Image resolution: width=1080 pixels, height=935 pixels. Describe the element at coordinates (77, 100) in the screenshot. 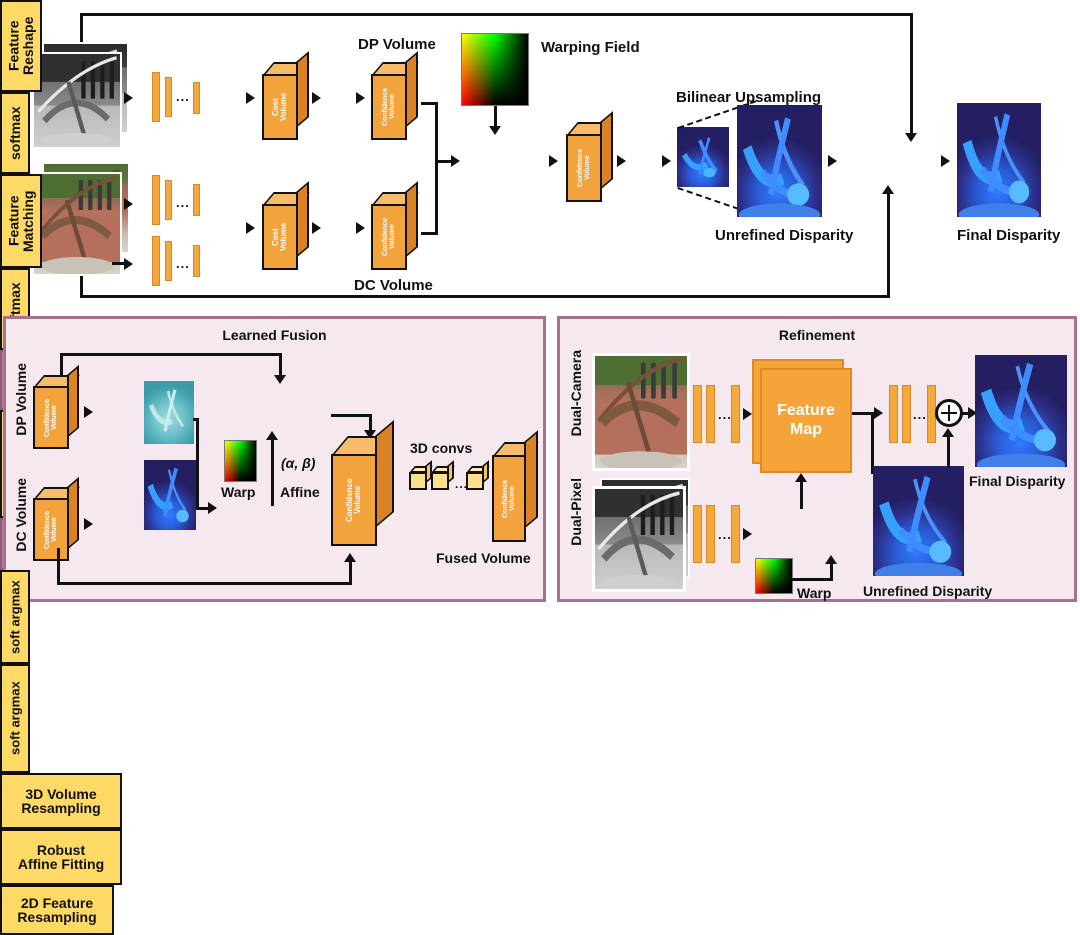

I see `dual-pixel-image-front` at that location.